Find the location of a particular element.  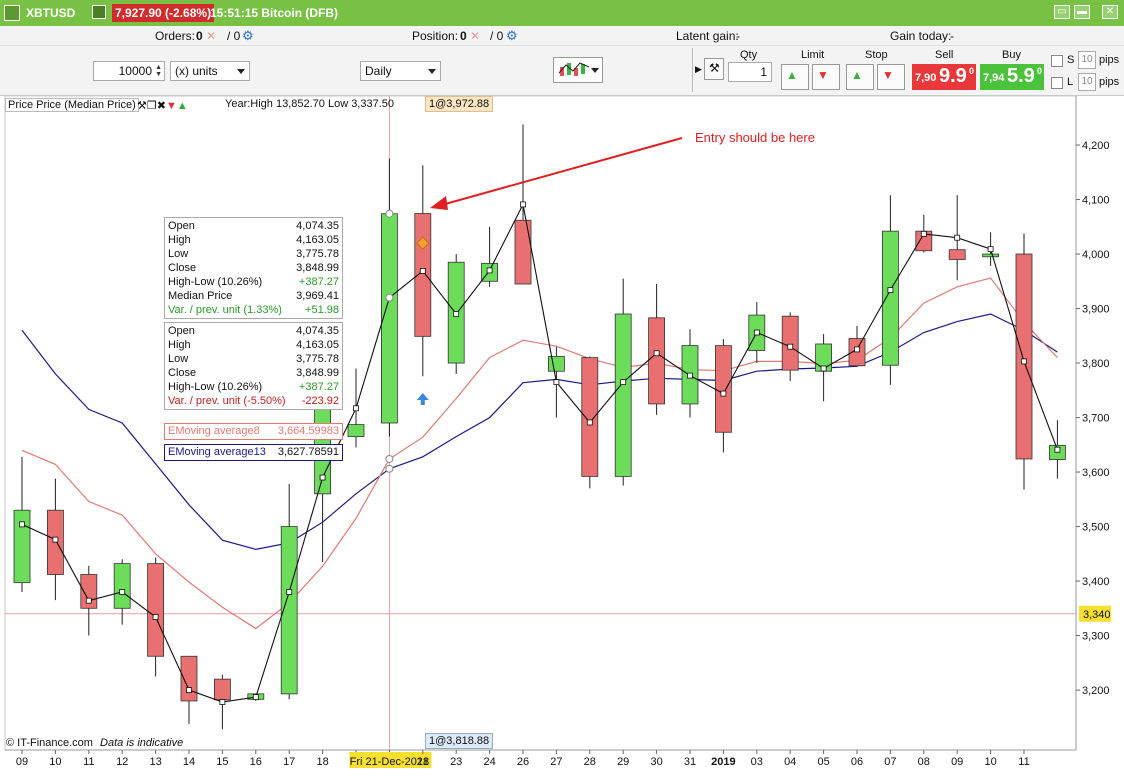

ema8-label: EMoving average8 is located at coordinates (214, 431).